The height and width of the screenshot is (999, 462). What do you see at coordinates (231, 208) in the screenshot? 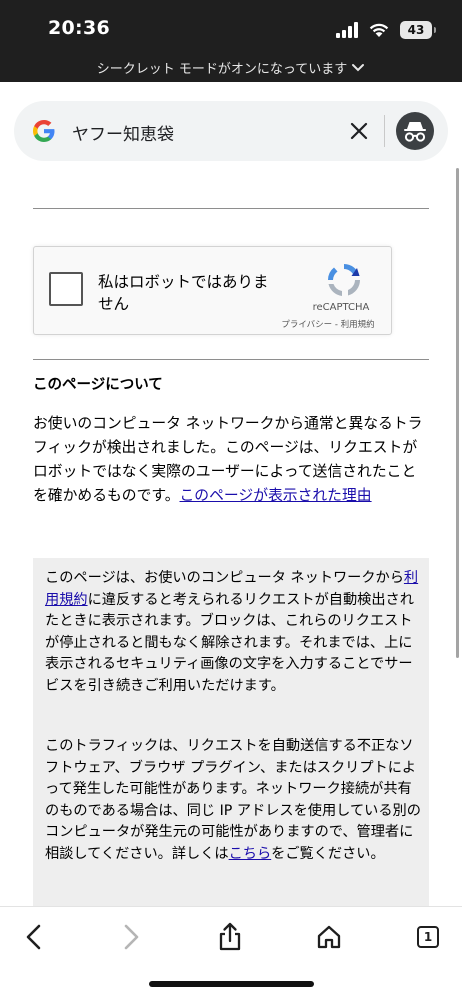
I see `divider-top` at bounding box center [231, 208].